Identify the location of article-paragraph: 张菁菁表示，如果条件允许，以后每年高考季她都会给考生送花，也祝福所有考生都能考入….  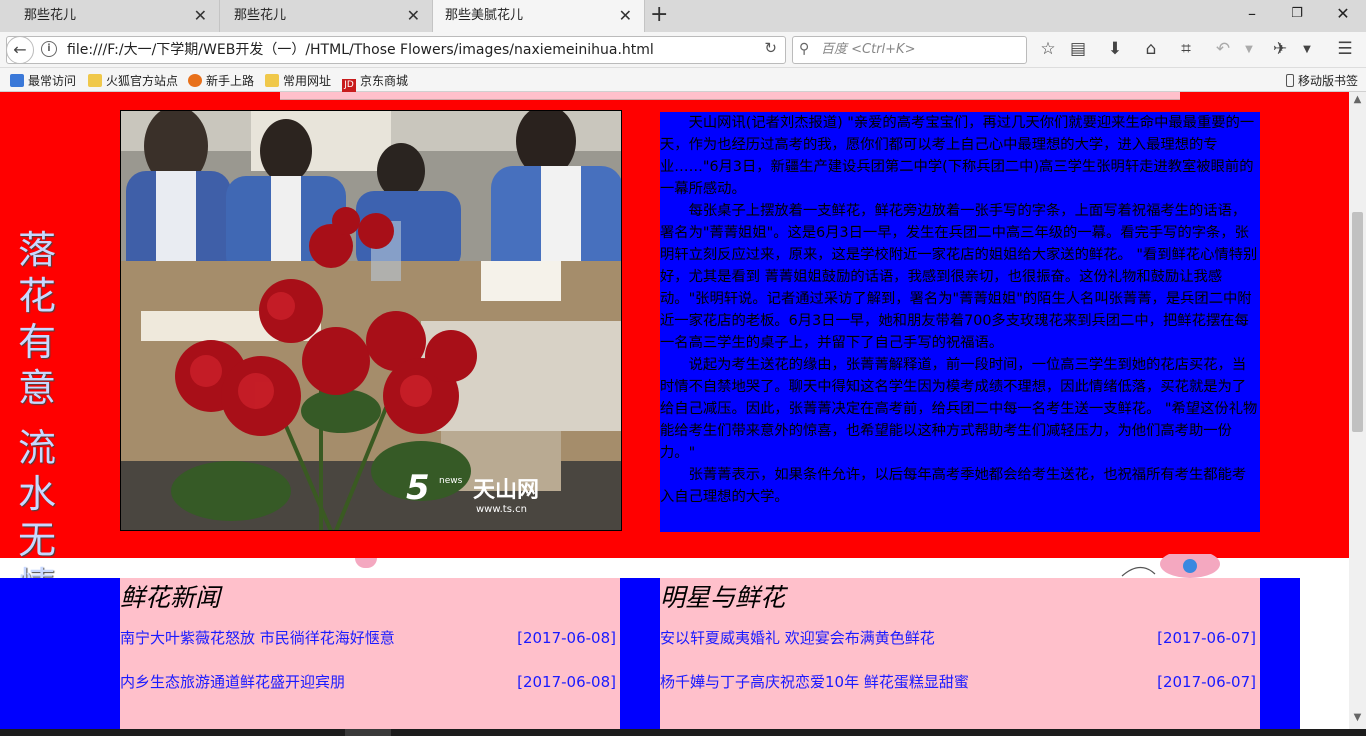
(953, 486).